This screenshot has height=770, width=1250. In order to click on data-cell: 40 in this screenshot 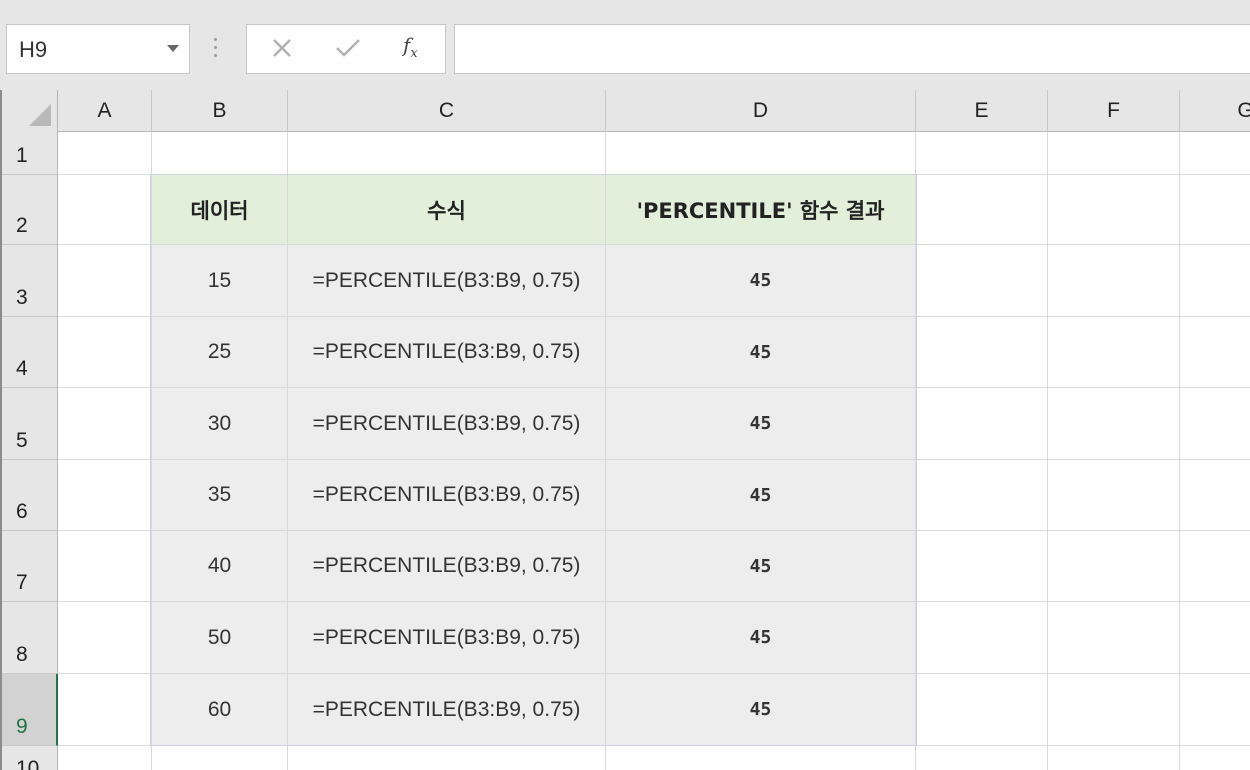, I will do `click(219, 566)`.